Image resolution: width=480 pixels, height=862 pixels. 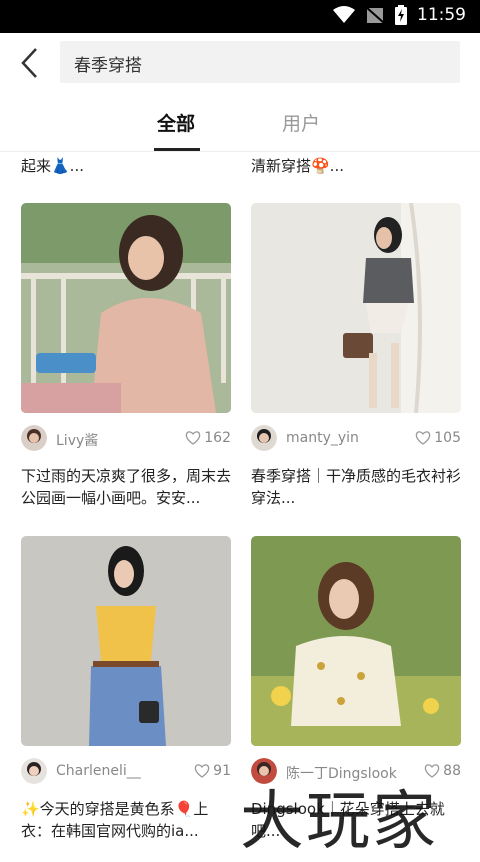 I want to click on chevron-left-icon, so click(x=29, y=63).